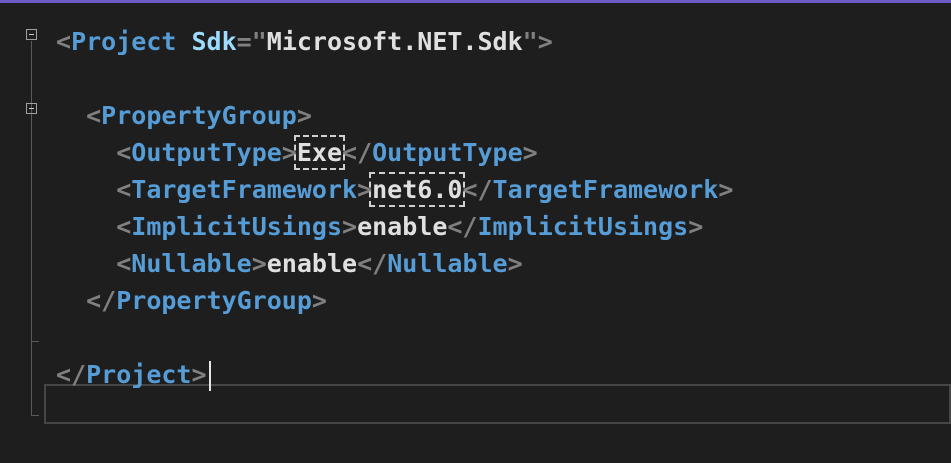 The width and height of the screenshot is (951, 463). I want to click on code-token: Microsoft.NET.Sdk, so click(394, 41).